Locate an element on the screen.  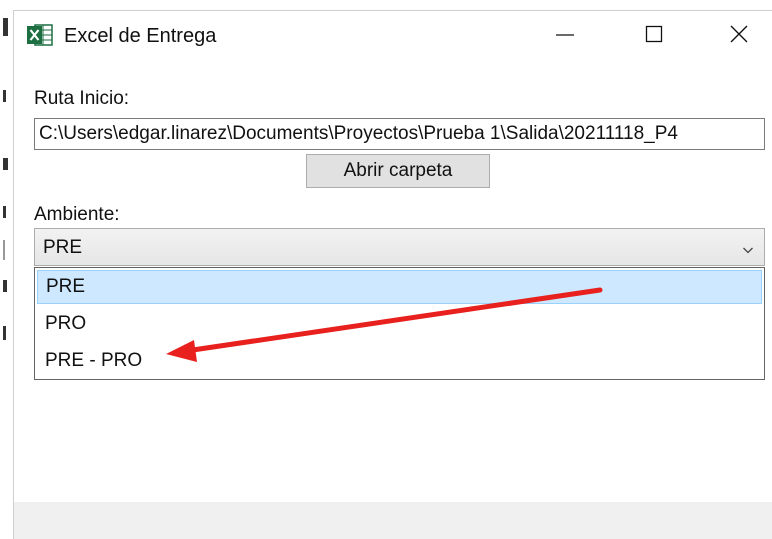
minimize-button is located at coordinates (565, 36).